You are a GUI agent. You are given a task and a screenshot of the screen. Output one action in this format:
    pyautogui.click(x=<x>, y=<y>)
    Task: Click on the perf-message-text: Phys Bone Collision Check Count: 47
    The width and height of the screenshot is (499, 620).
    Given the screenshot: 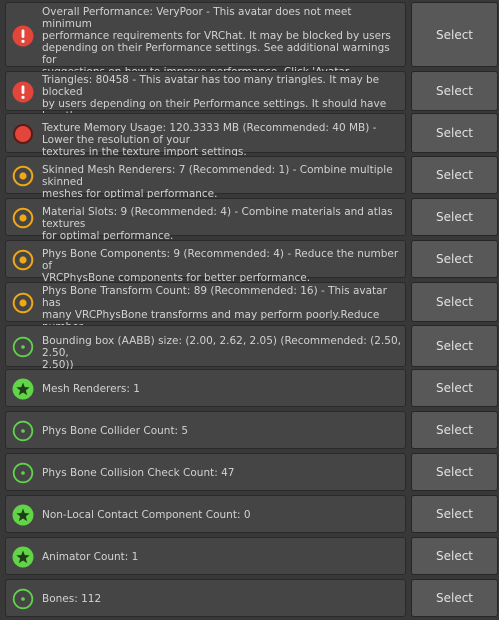 What is the action you would take?
    pyautogui.click(x=138, y=473)
    